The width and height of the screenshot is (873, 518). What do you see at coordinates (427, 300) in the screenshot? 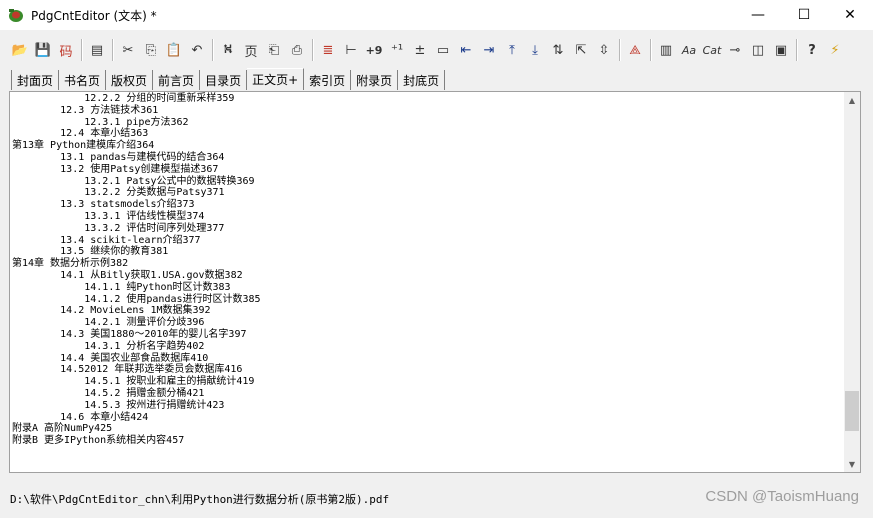
I see `editor-line: 14.1.2 使用pandas进行时区计数385` at bounding box center [427, 300].